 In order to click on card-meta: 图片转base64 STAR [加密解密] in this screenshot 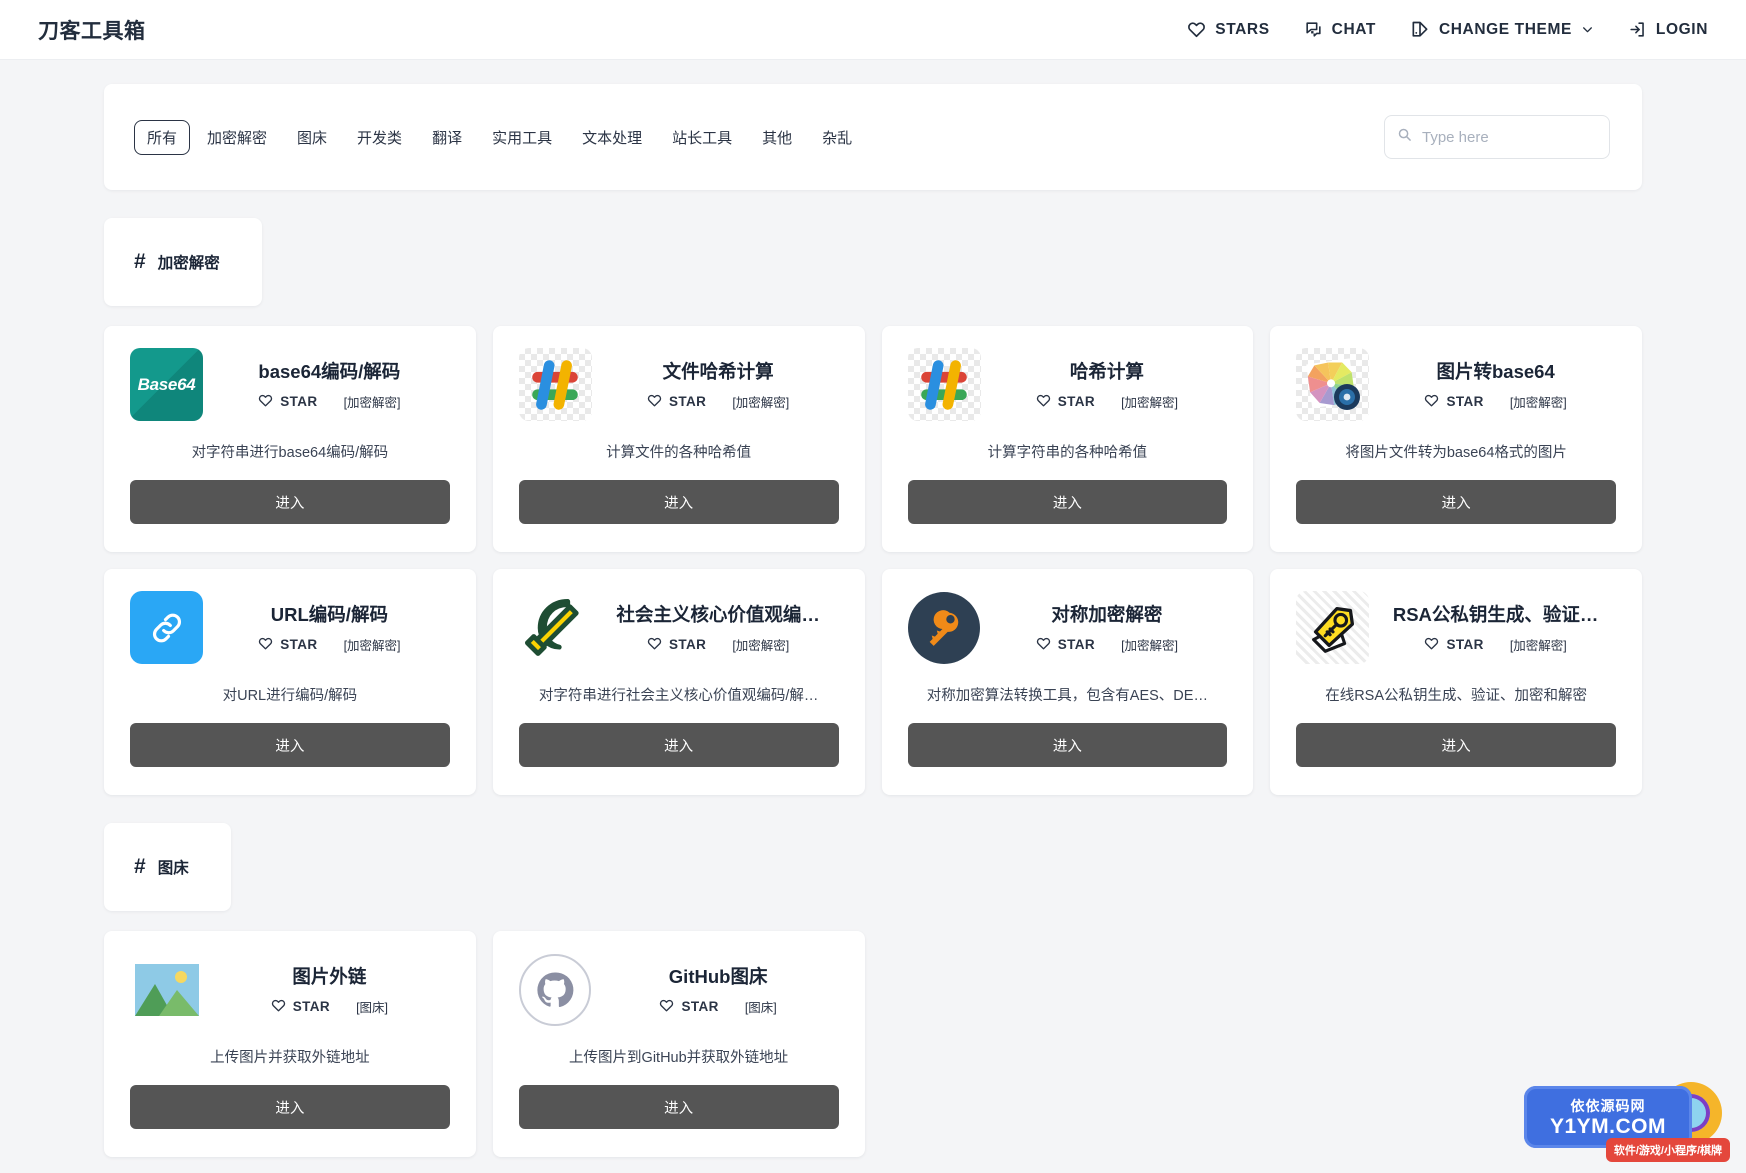, I will do `click(1497, 384)`.